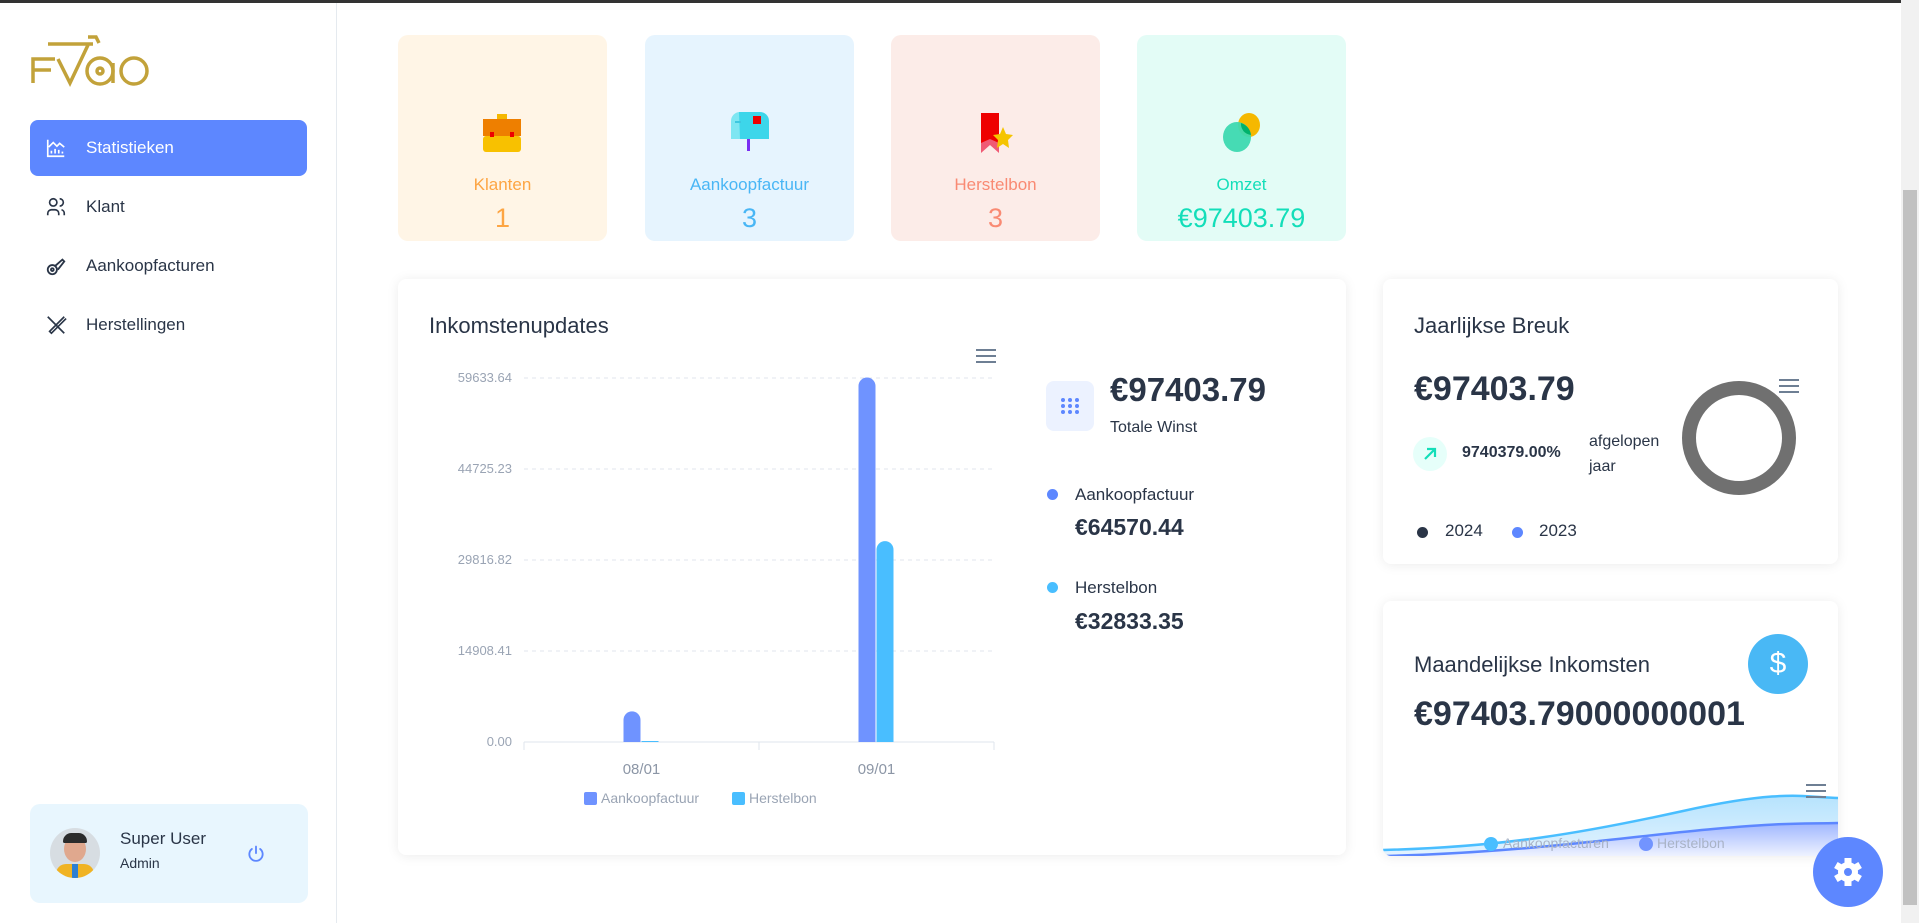 This screenshot has width=1919, height=923. I want to click on card-title: Maandelijkse Inkomsten, so click(1532, 664).